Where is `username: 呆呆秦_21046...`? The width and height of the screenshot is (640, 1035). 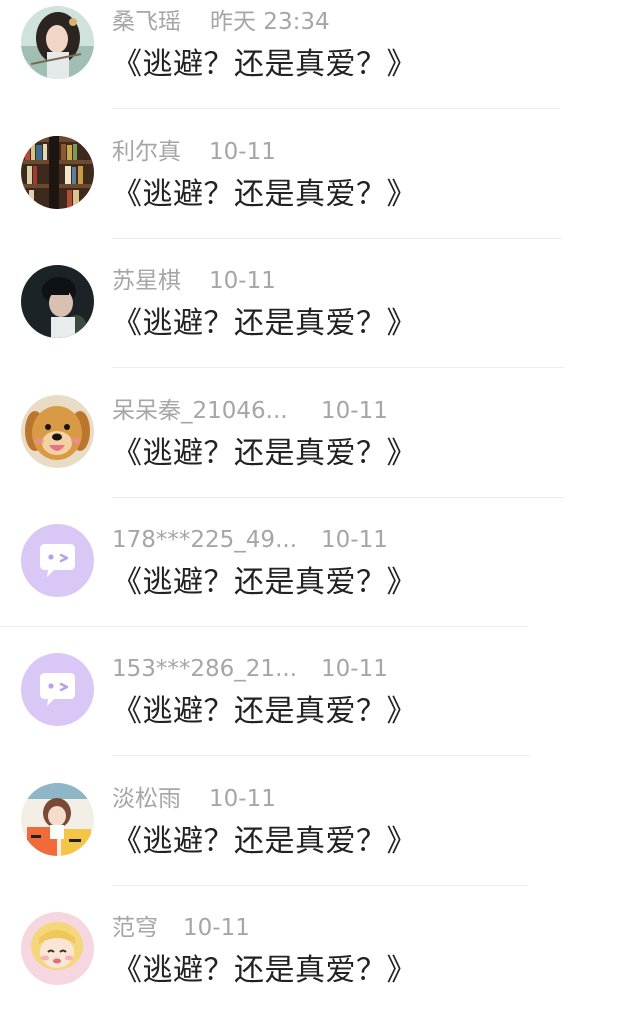
username: 呆呆秦_21046... is located at coordinates (216, 411).